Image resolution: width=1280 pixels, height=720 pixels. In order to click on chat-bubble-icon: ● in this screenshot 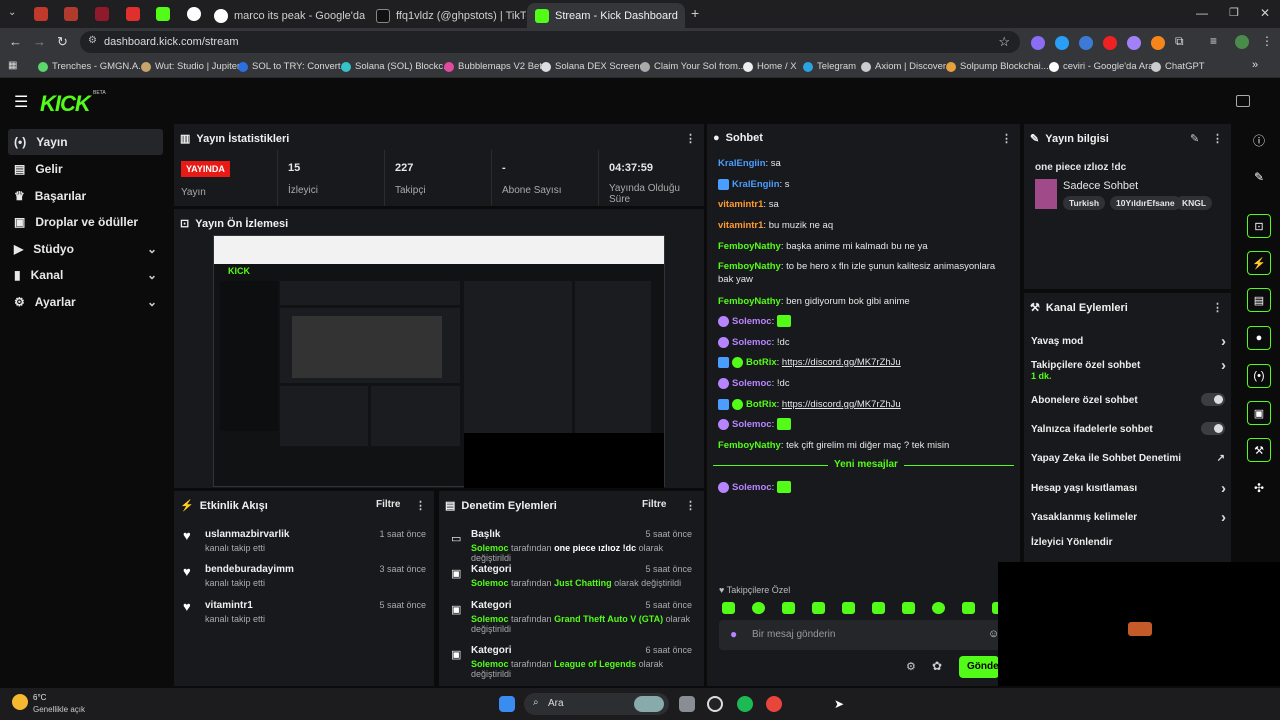, I will do `click(1259, 338)`.